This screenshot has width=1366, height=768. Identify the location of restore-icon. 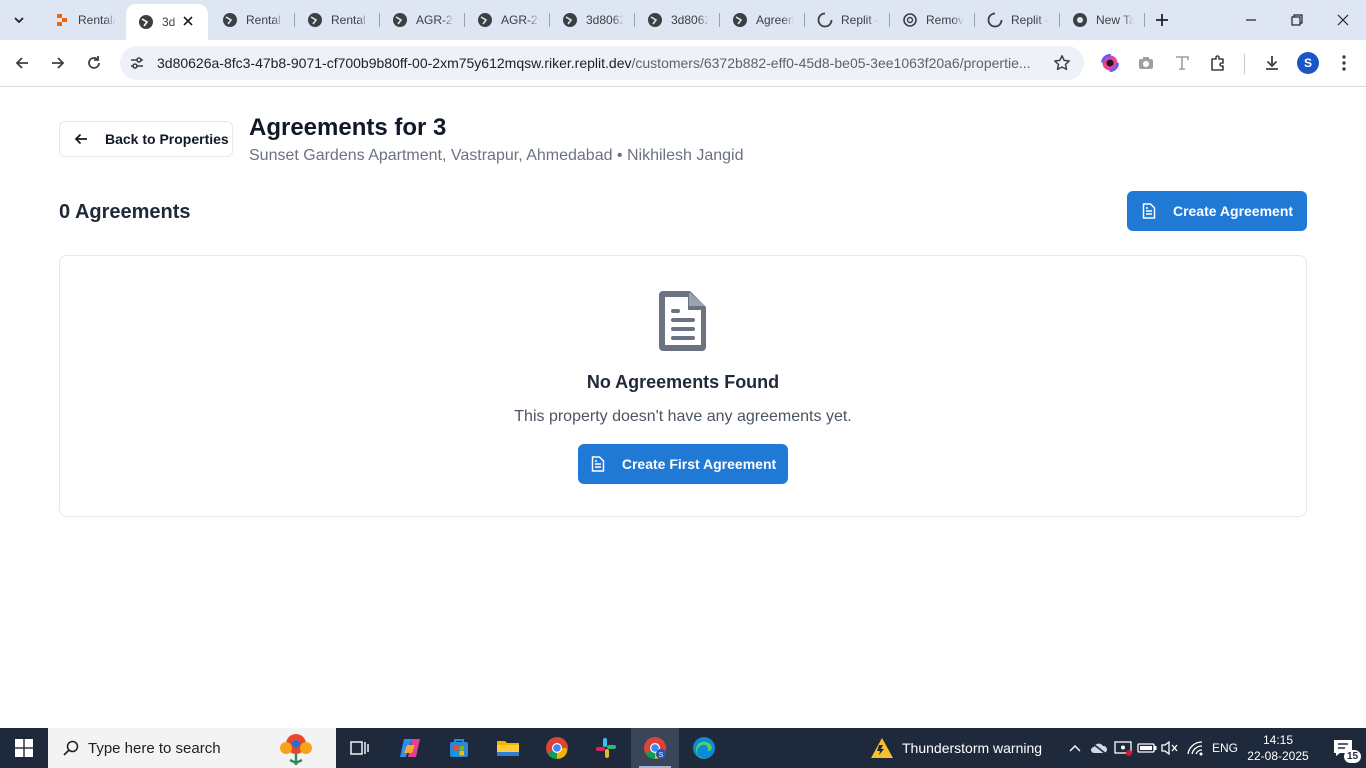
(1297, 20).